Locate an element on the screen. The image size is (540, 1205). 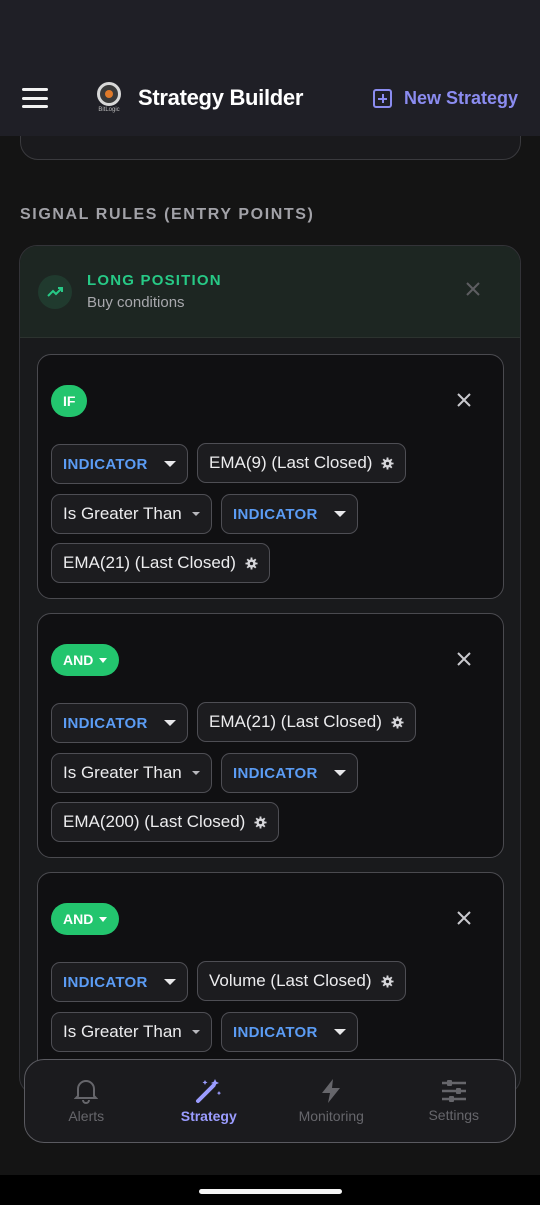
nav-label: Monitoring is located at coordinates (331, 1116).